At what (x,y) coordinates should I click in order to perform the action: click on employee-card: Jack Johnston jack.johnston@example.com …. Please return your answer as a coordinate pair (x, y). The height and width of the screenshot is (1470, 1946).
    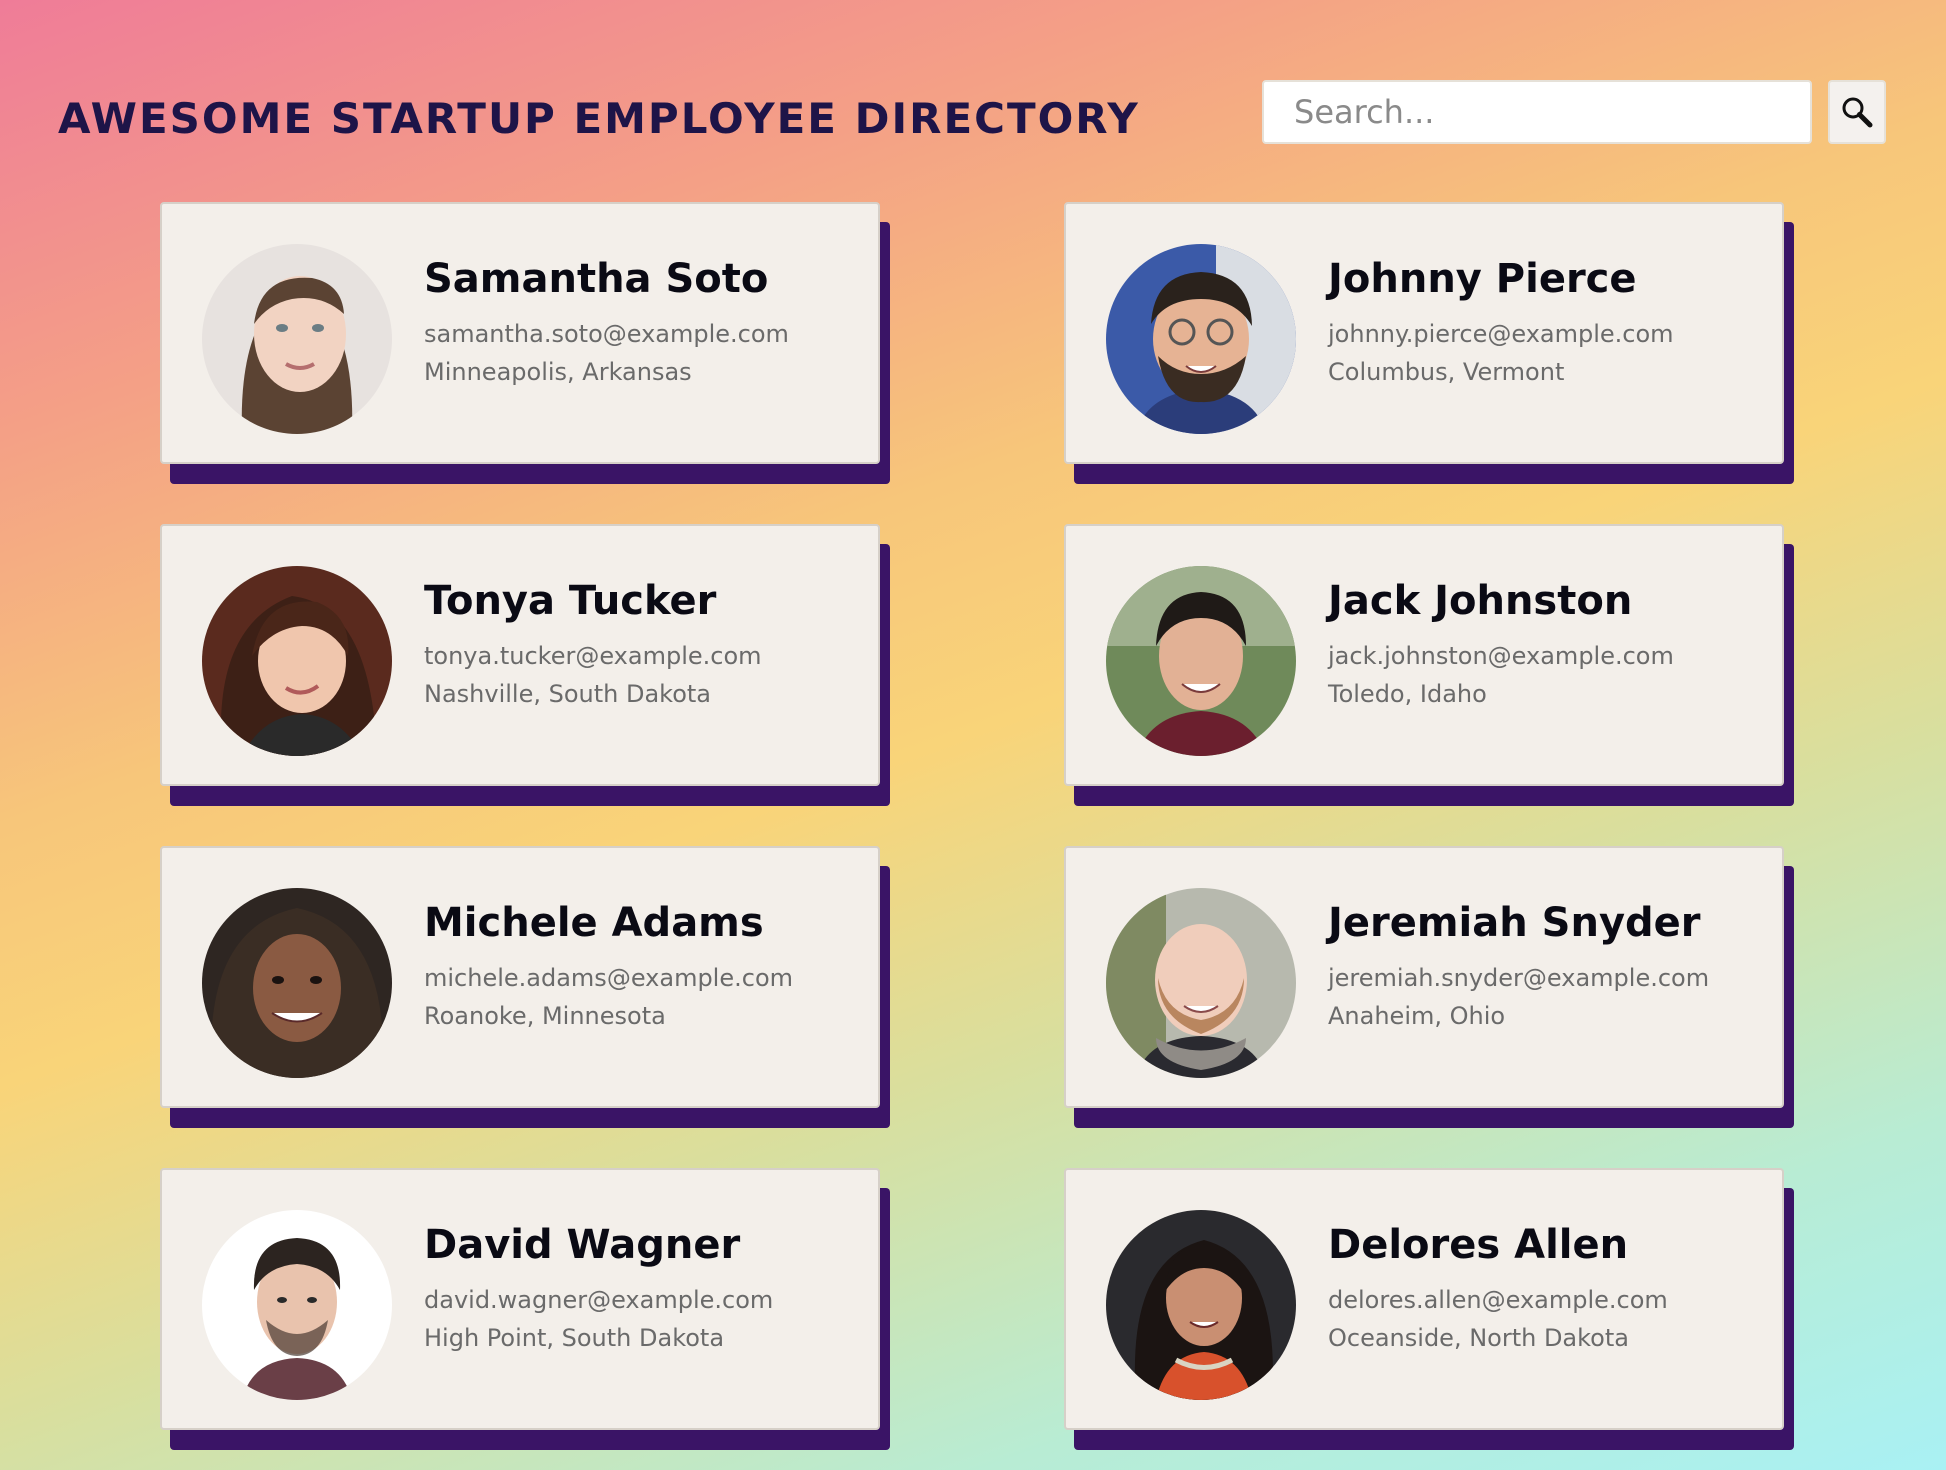
    Looking at the image, I should click on (1424, 655).